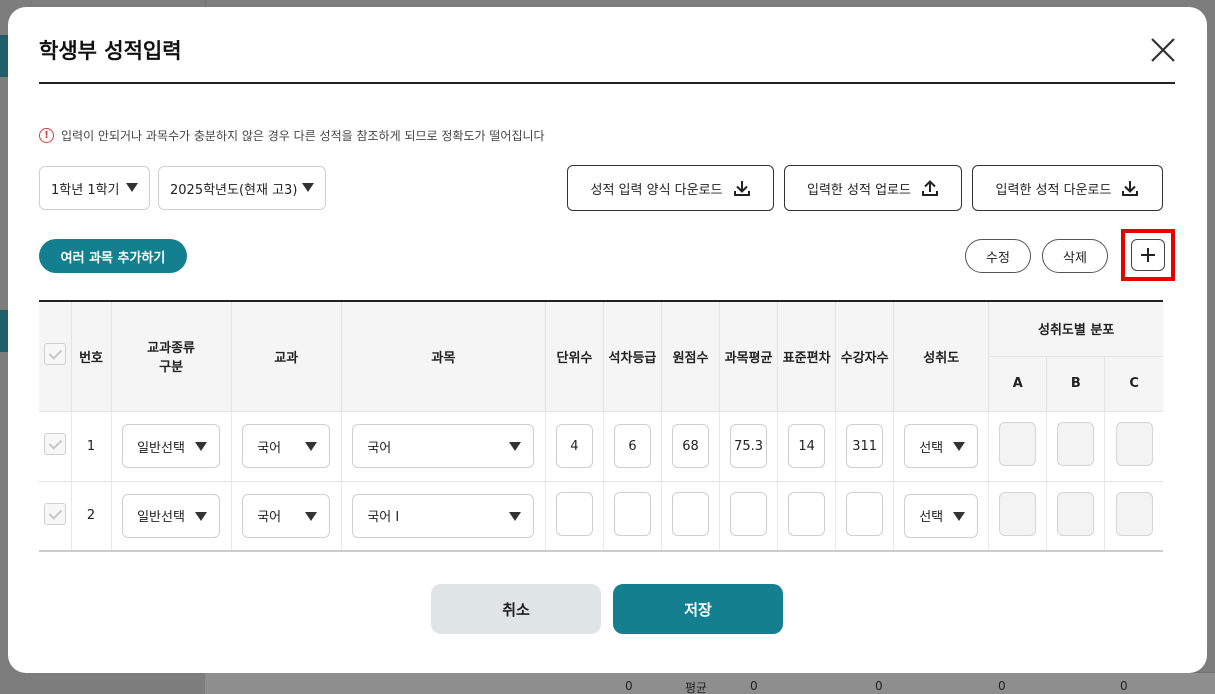 The image size is (1215, 694). Describe the element at coordinates (691, 356) in the screenshot. I see `header-raw-score: 원점수` at that location.